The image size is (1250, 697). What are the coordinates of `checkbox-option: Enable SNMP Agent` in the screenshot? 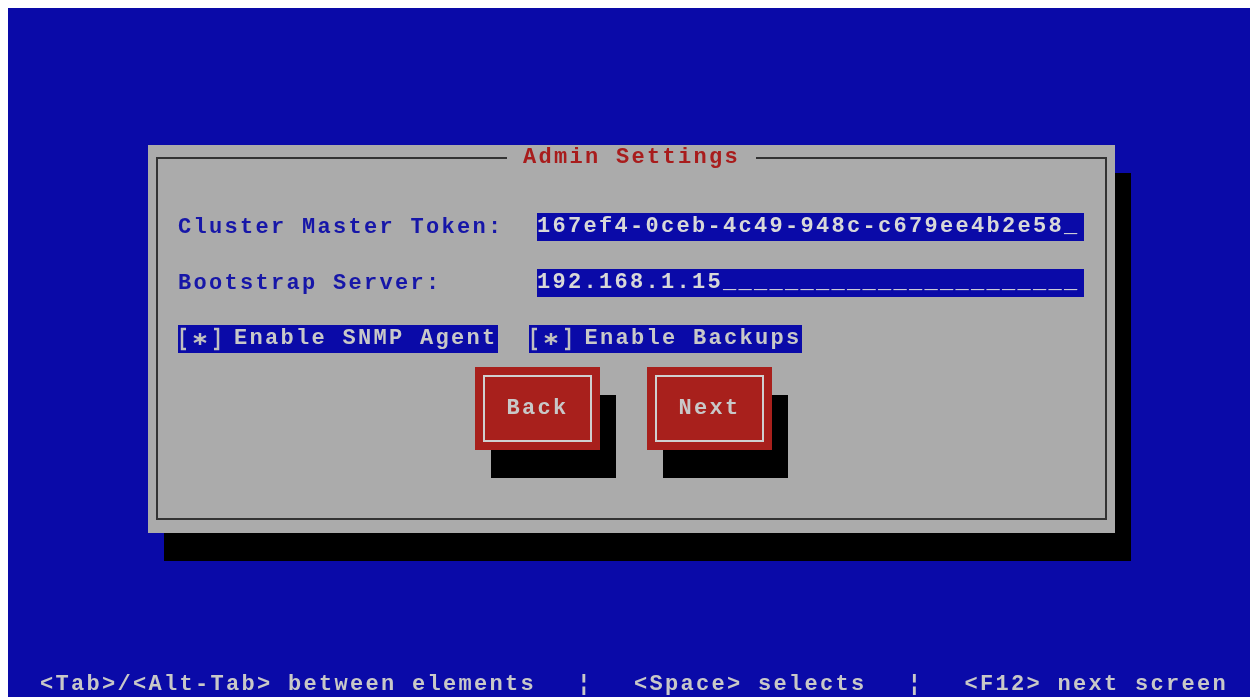 It's located at (338, 339).